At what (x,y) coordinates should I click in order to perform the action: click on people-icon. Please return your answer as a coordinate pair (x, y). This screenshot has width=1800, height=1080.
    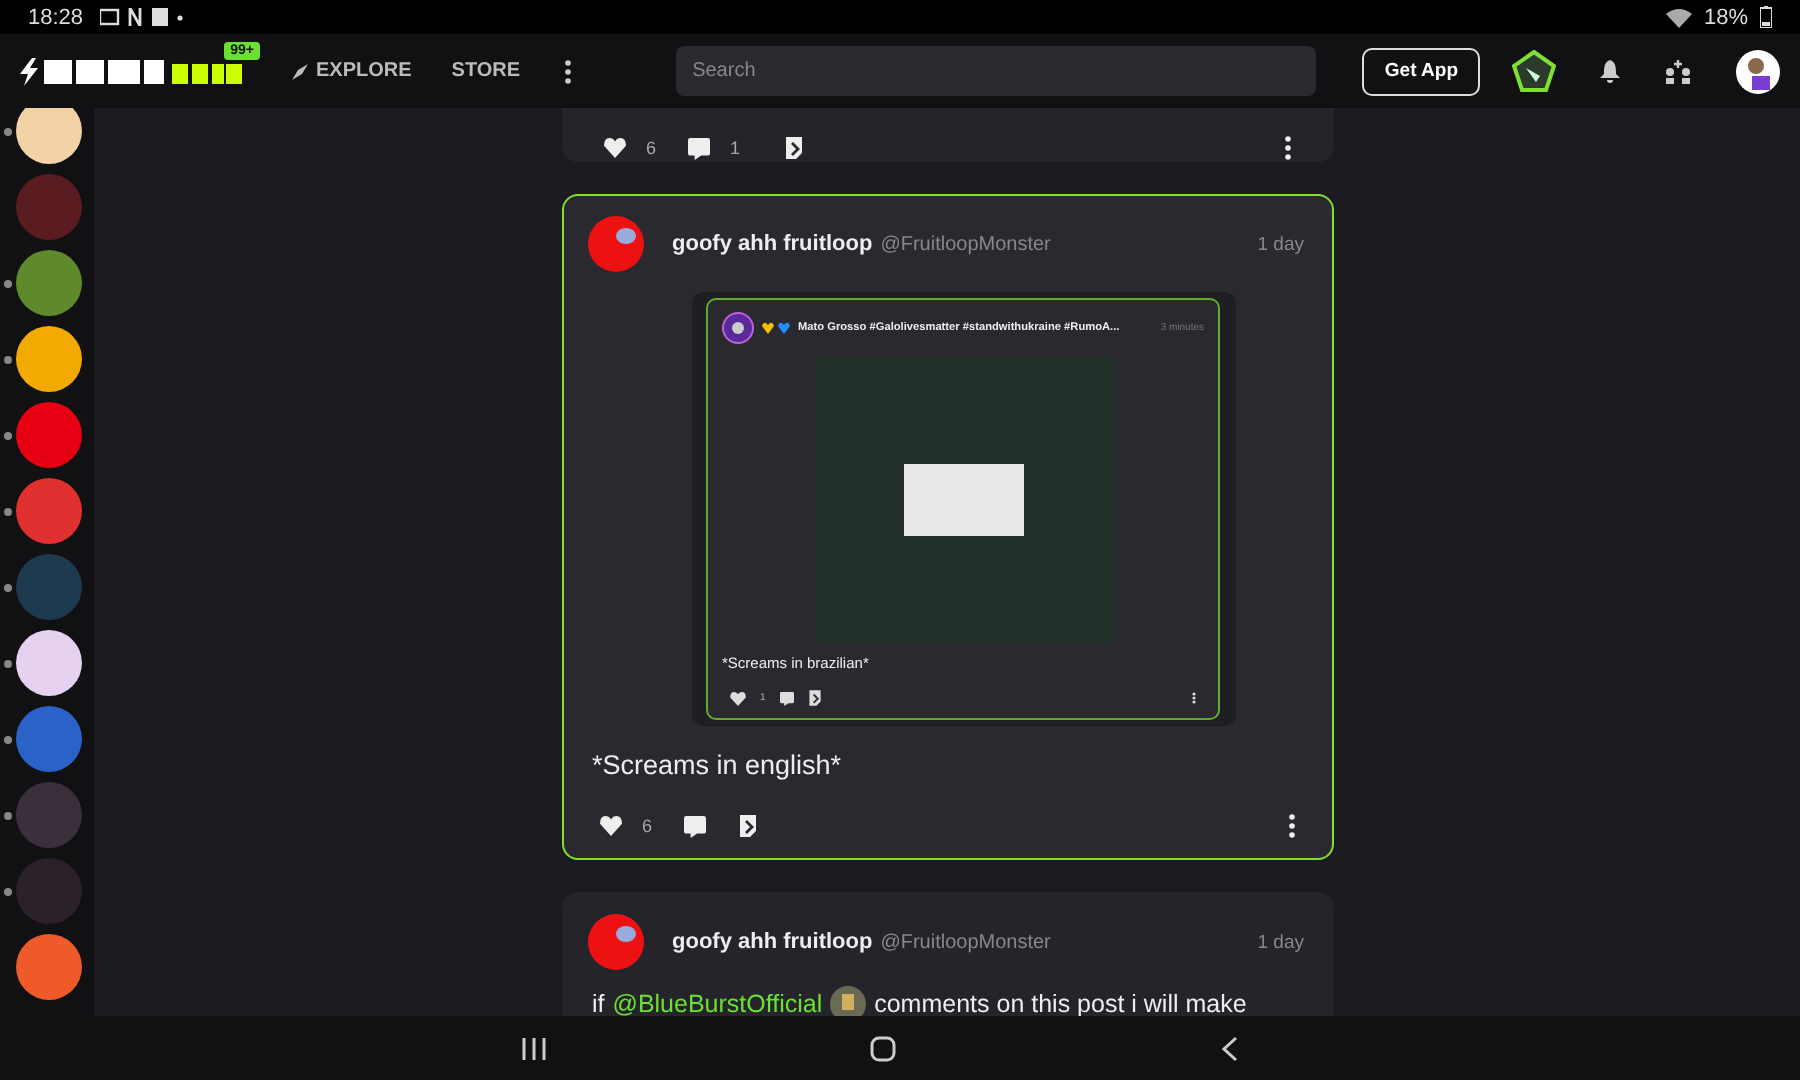
    Looking at the image, I should click on (1678, 71).